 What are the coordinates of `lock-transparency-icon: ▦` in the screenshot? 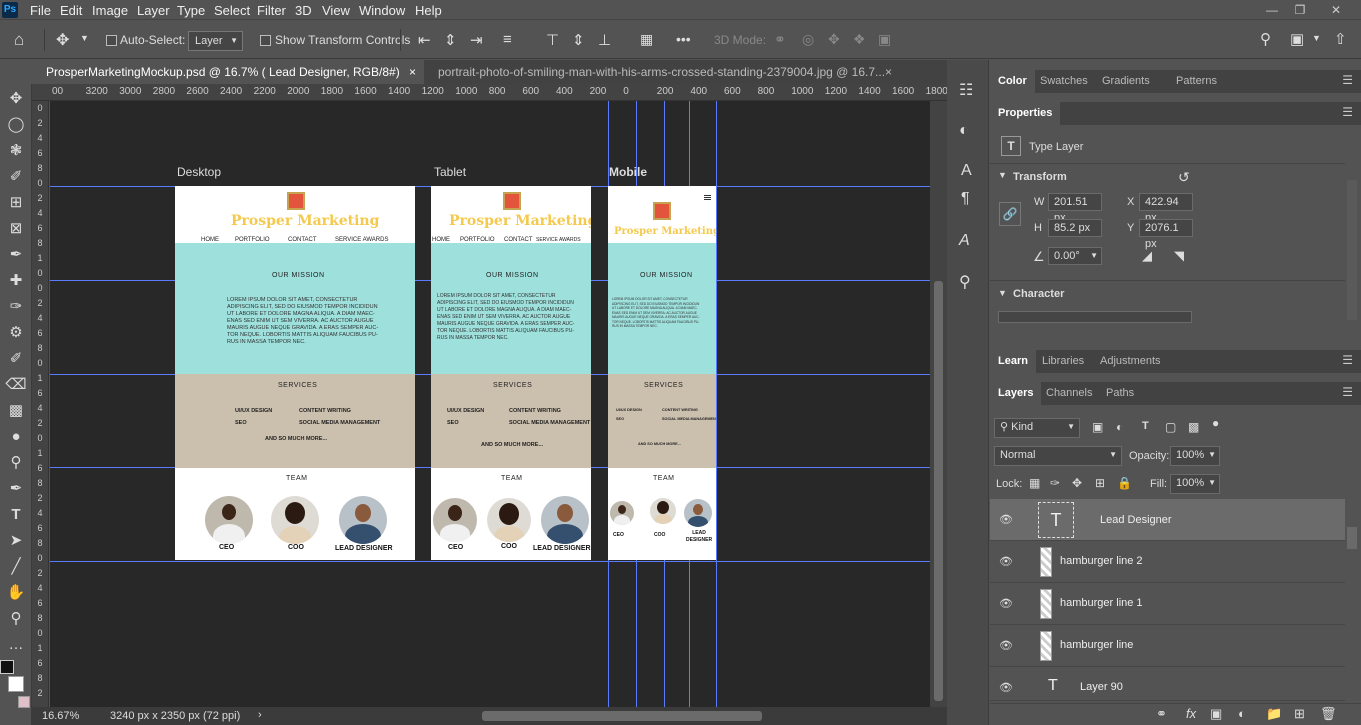 It's located at (1034, 483).